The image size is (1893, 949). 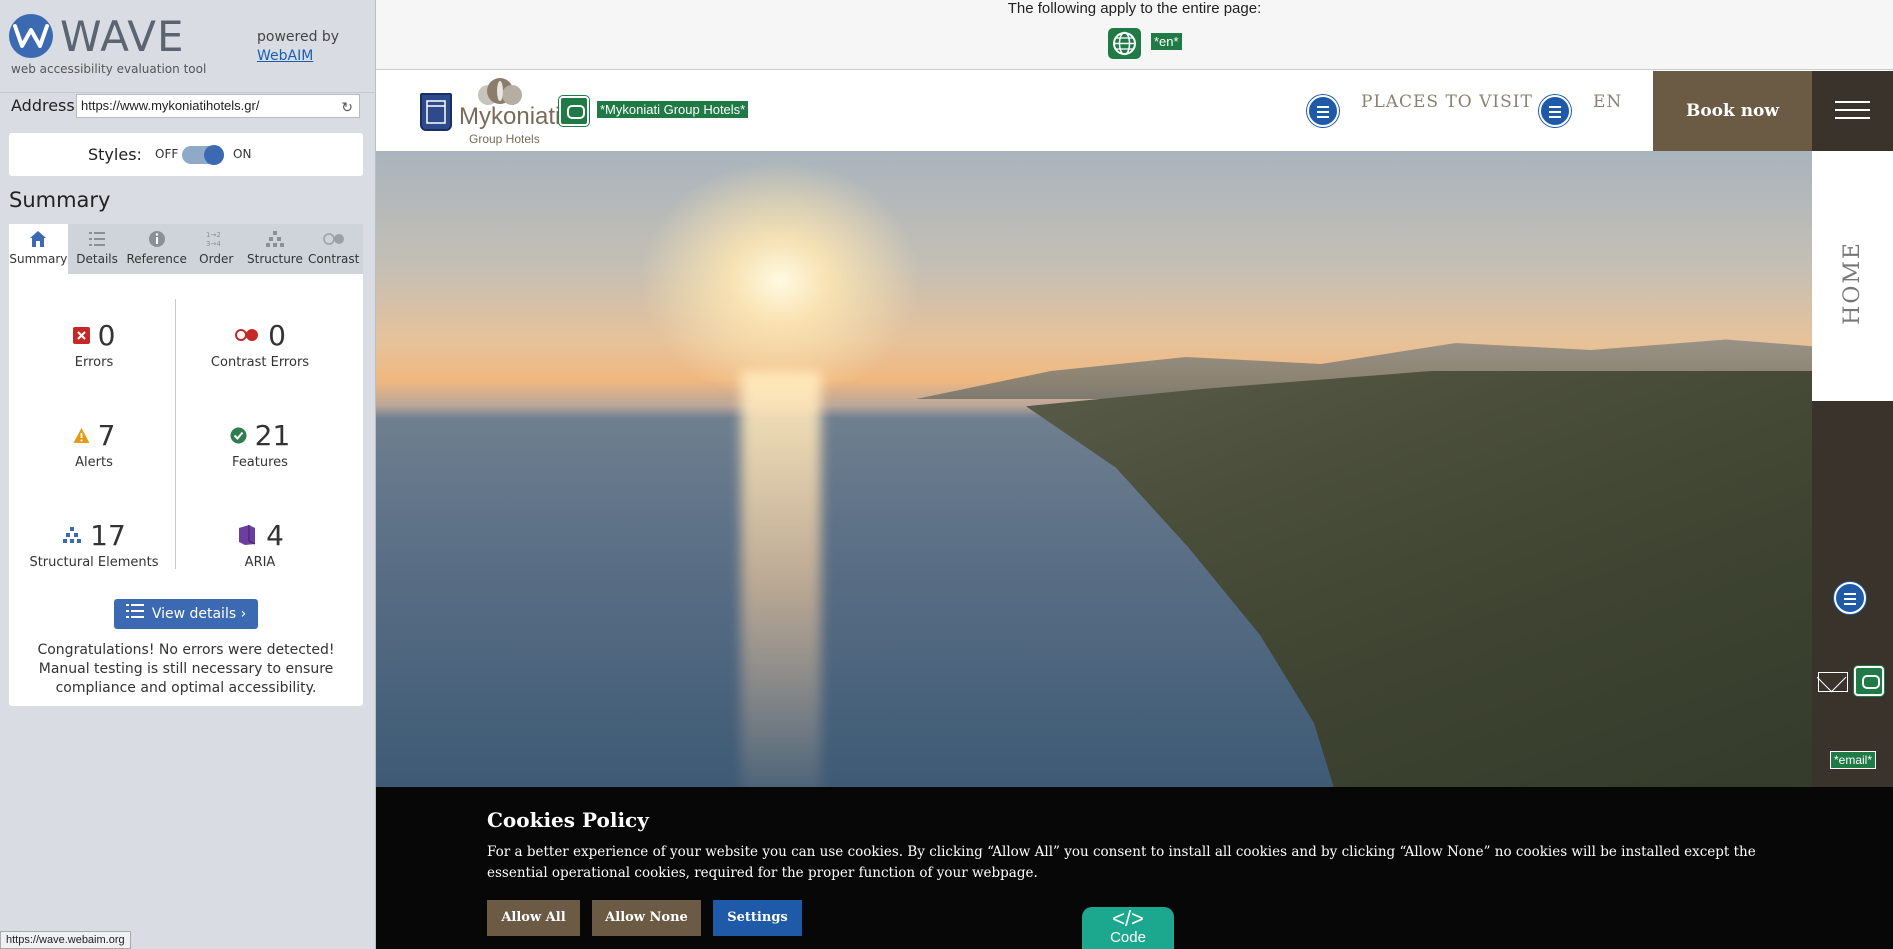 What do you see at coordinates (175, 434) in the screenshot?
I see `divider` at bounding box center [175, 434].